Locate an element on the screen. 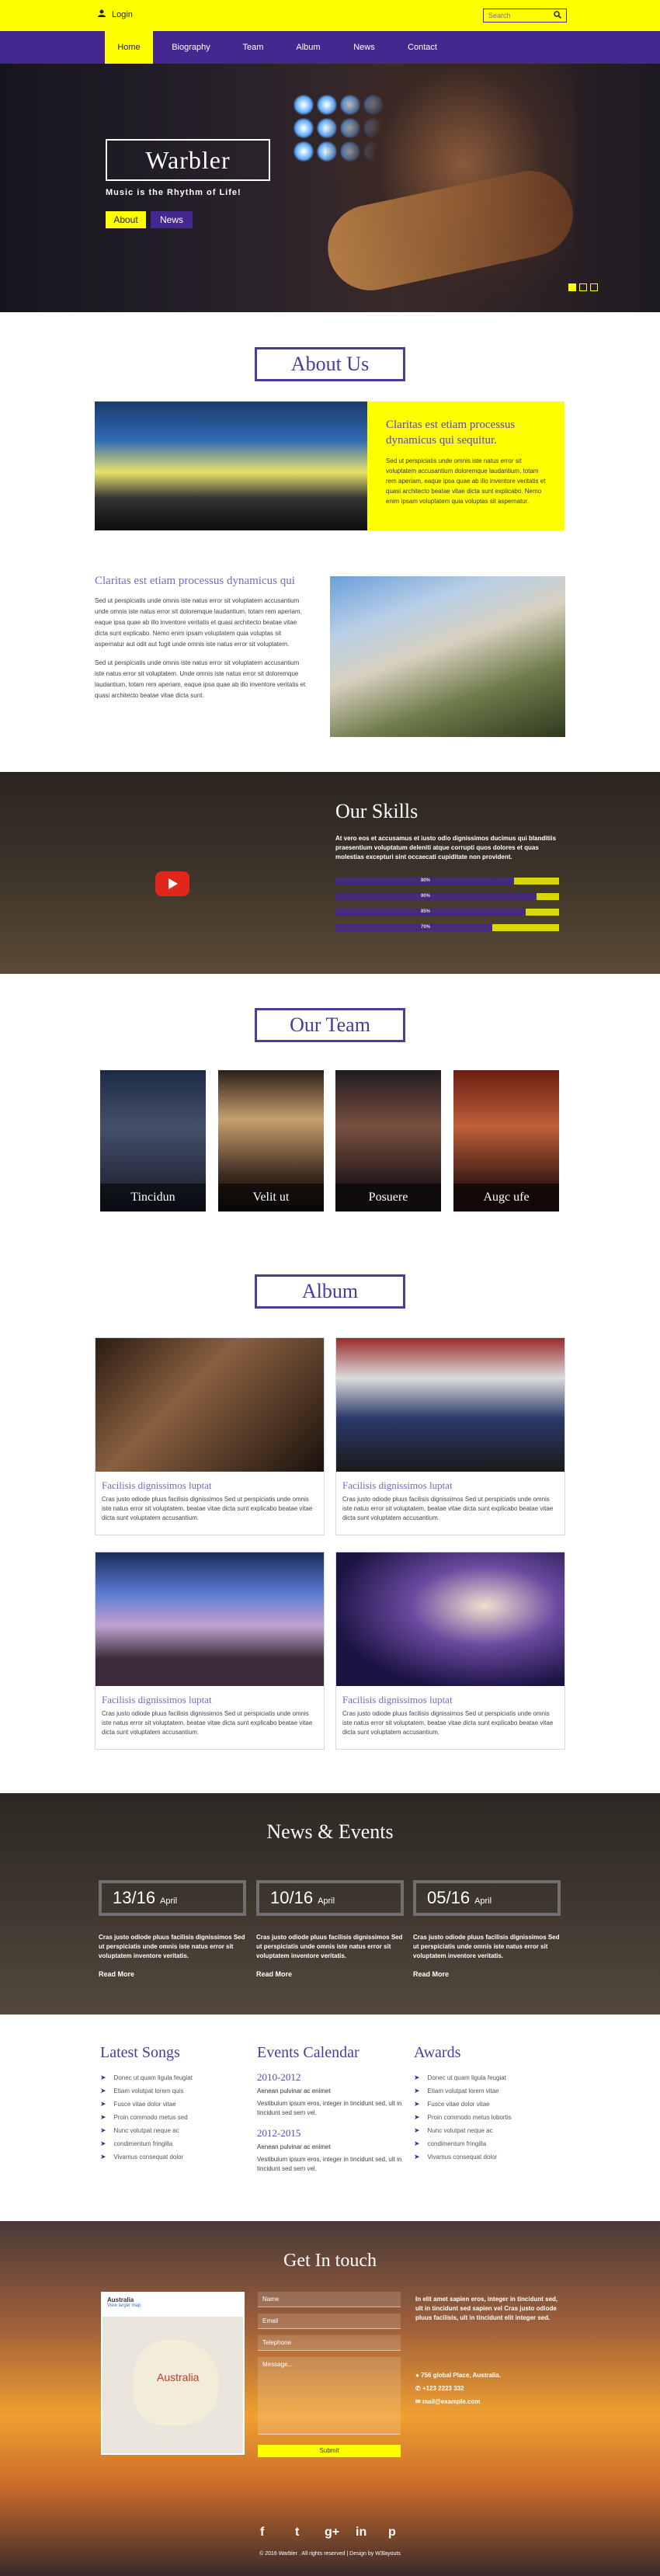  award-item: ➤ Nunc volutpat neque ac is located at coordinates (488, 2130).